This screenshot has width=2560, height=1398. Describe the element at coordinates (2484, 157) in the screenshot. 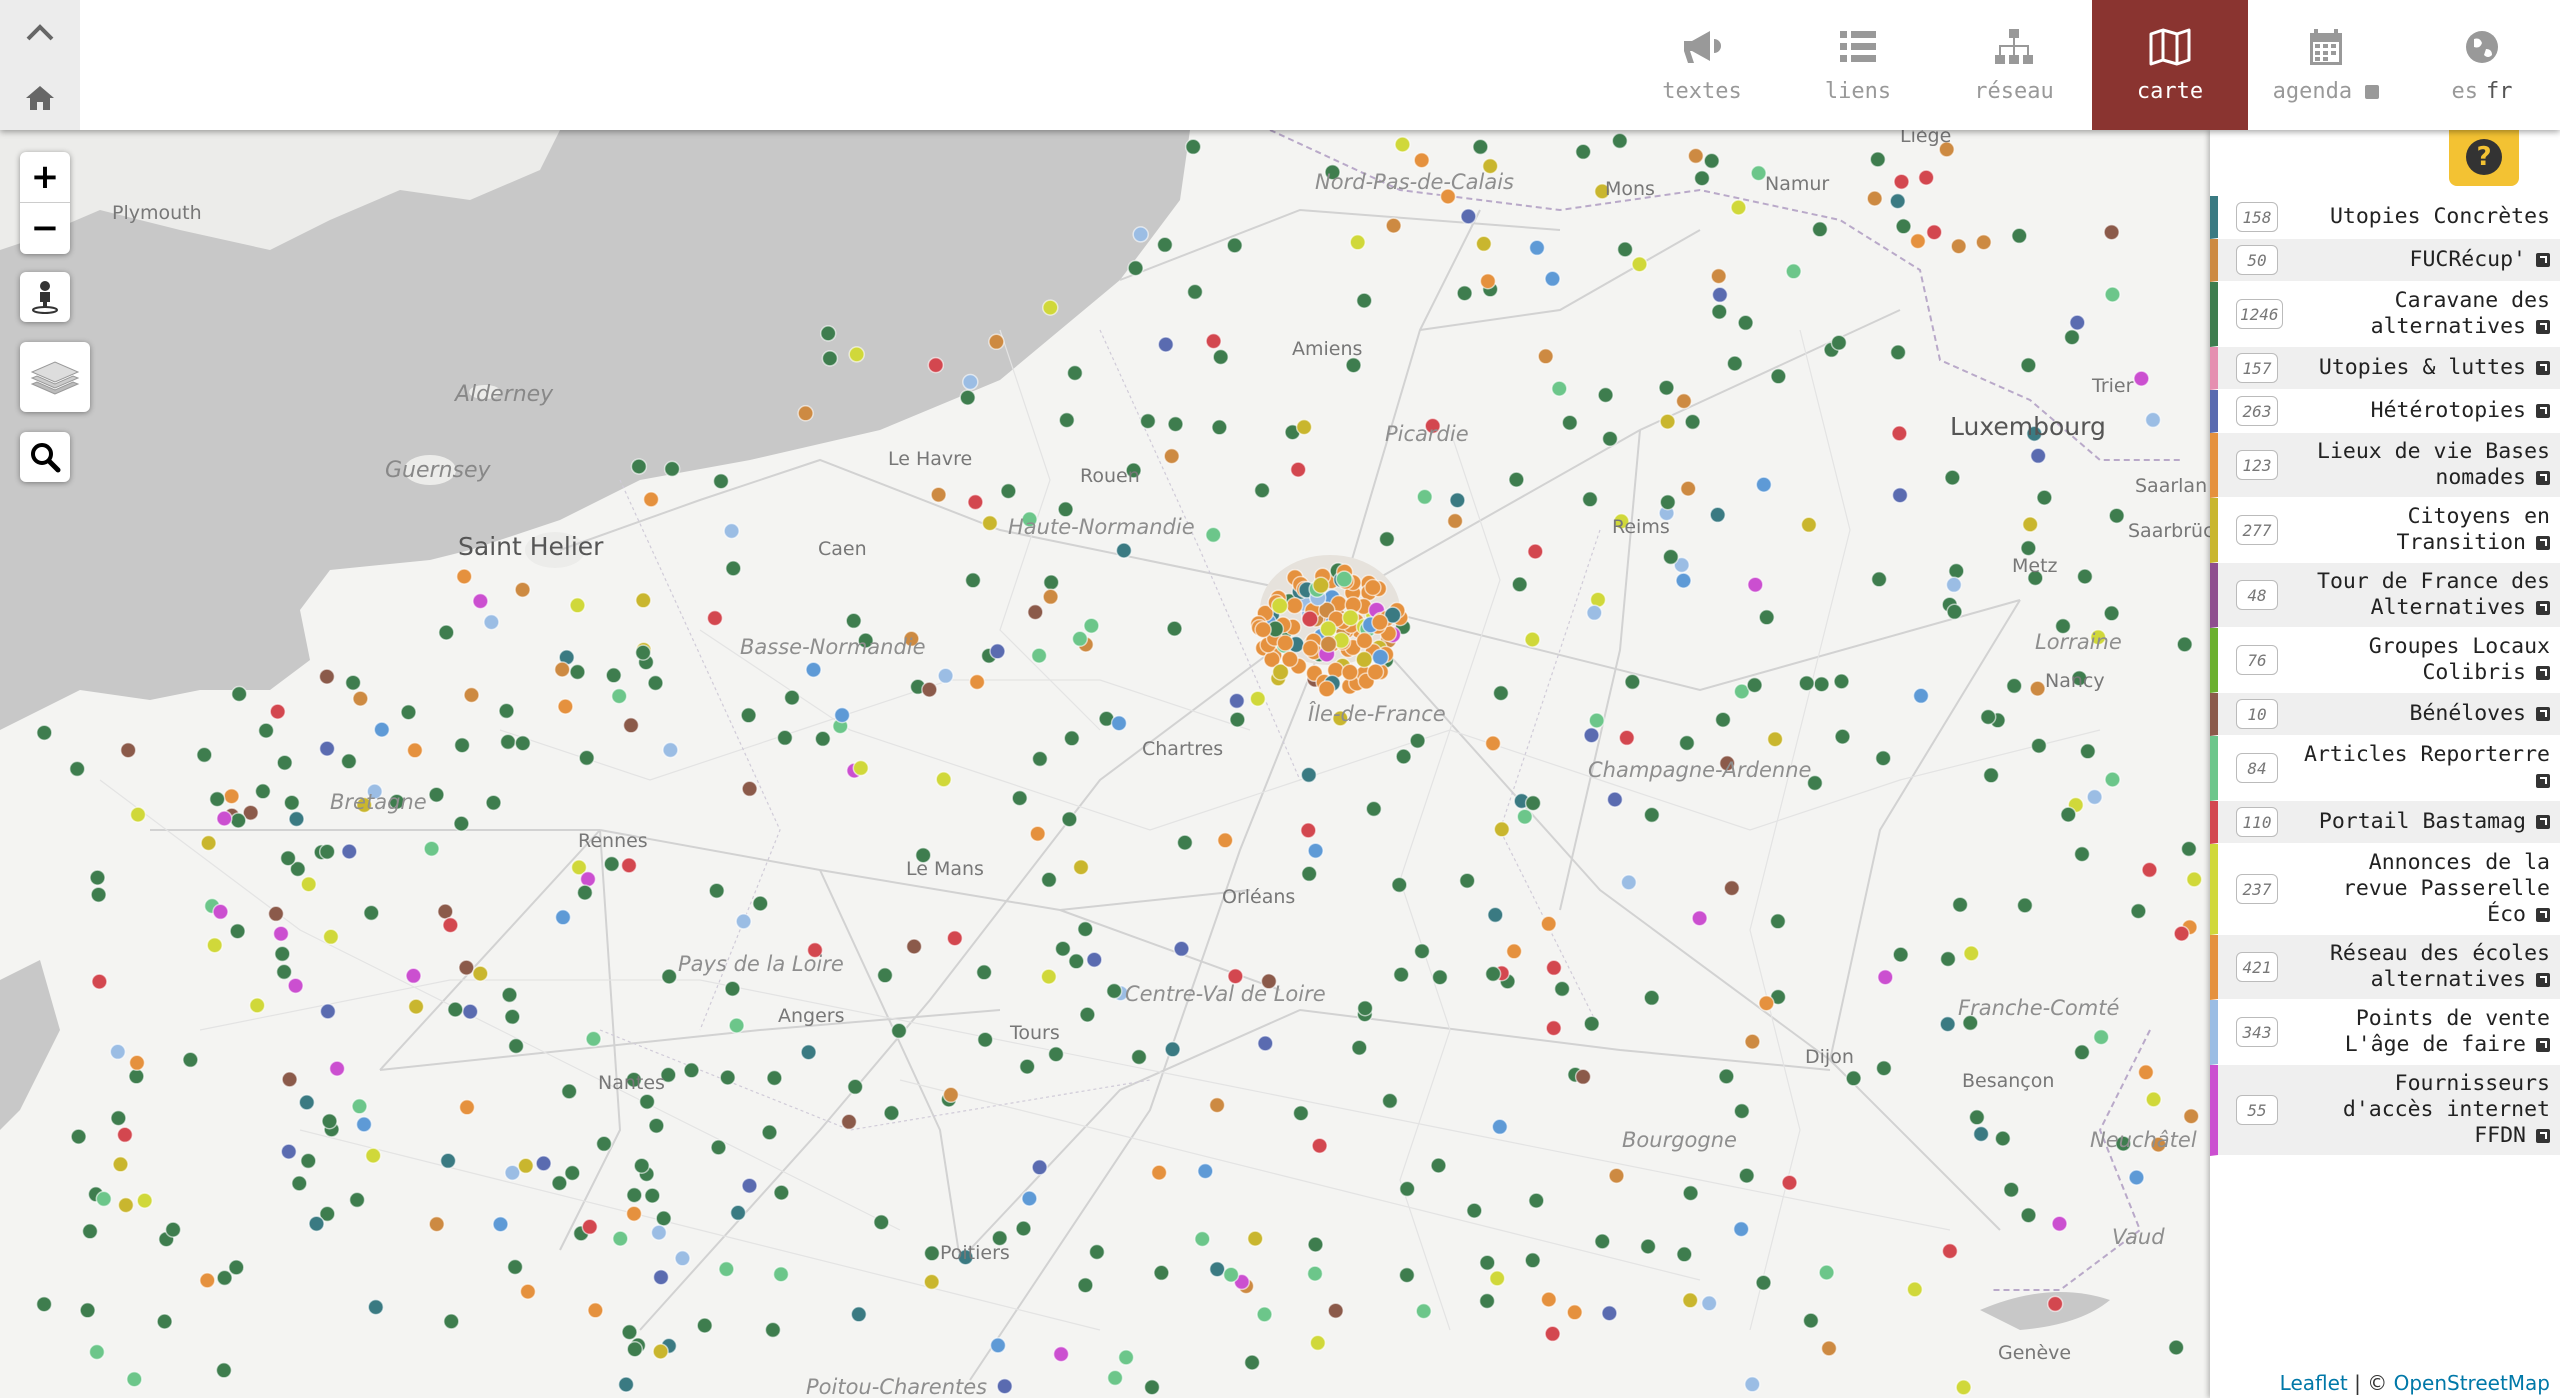

I see `help-button: ?` at that location.